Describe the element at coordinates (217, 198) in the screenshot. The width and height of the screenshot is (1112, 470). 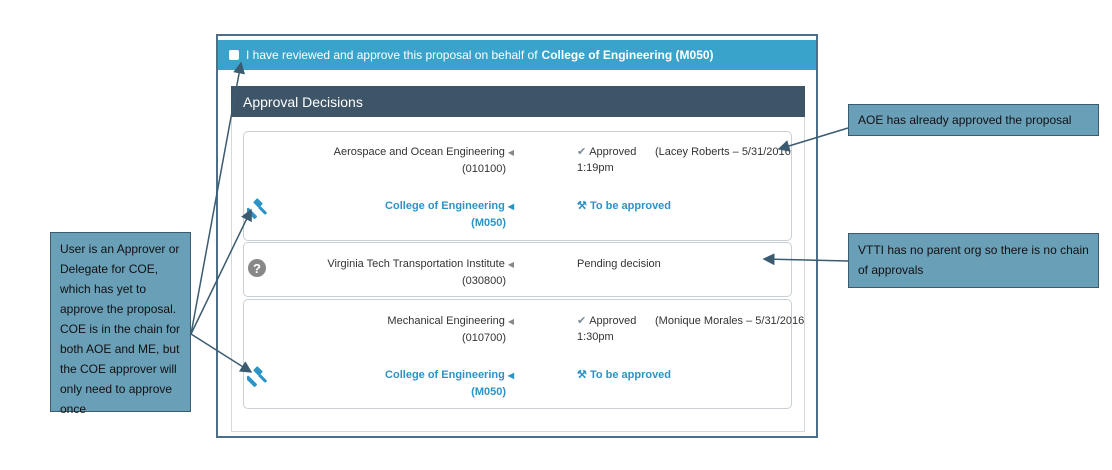
I see `arrow-to-checkbox` at that location.